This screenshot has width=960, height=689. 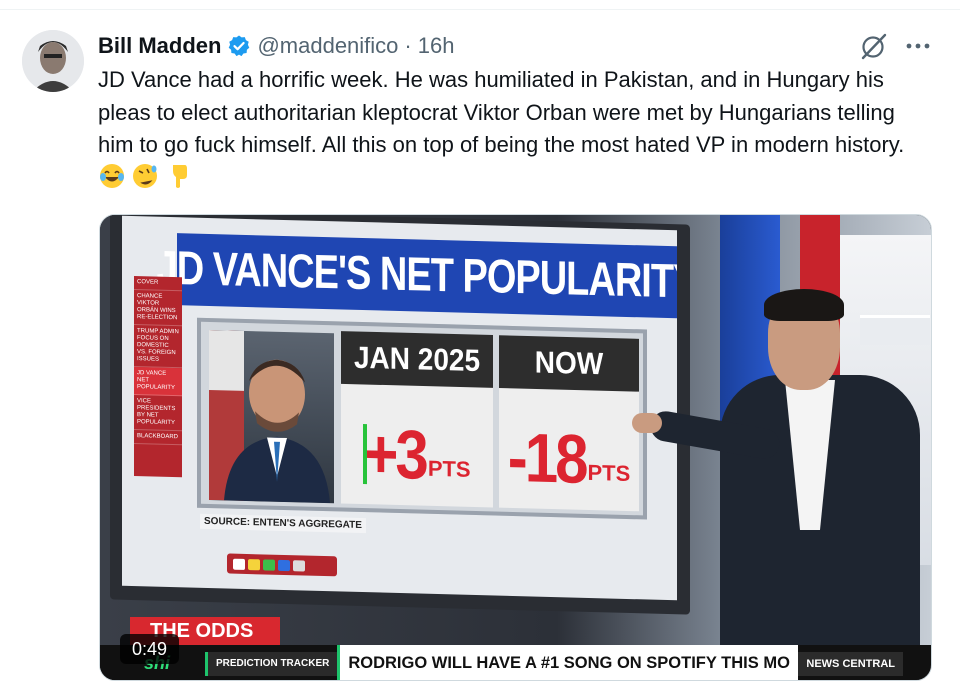 What do you see at coordinates (283, 523) in the screenshot?
I see `source-label: SOURCE: ENTEN'S AGGREGATE` at bounding box center [283, 523].